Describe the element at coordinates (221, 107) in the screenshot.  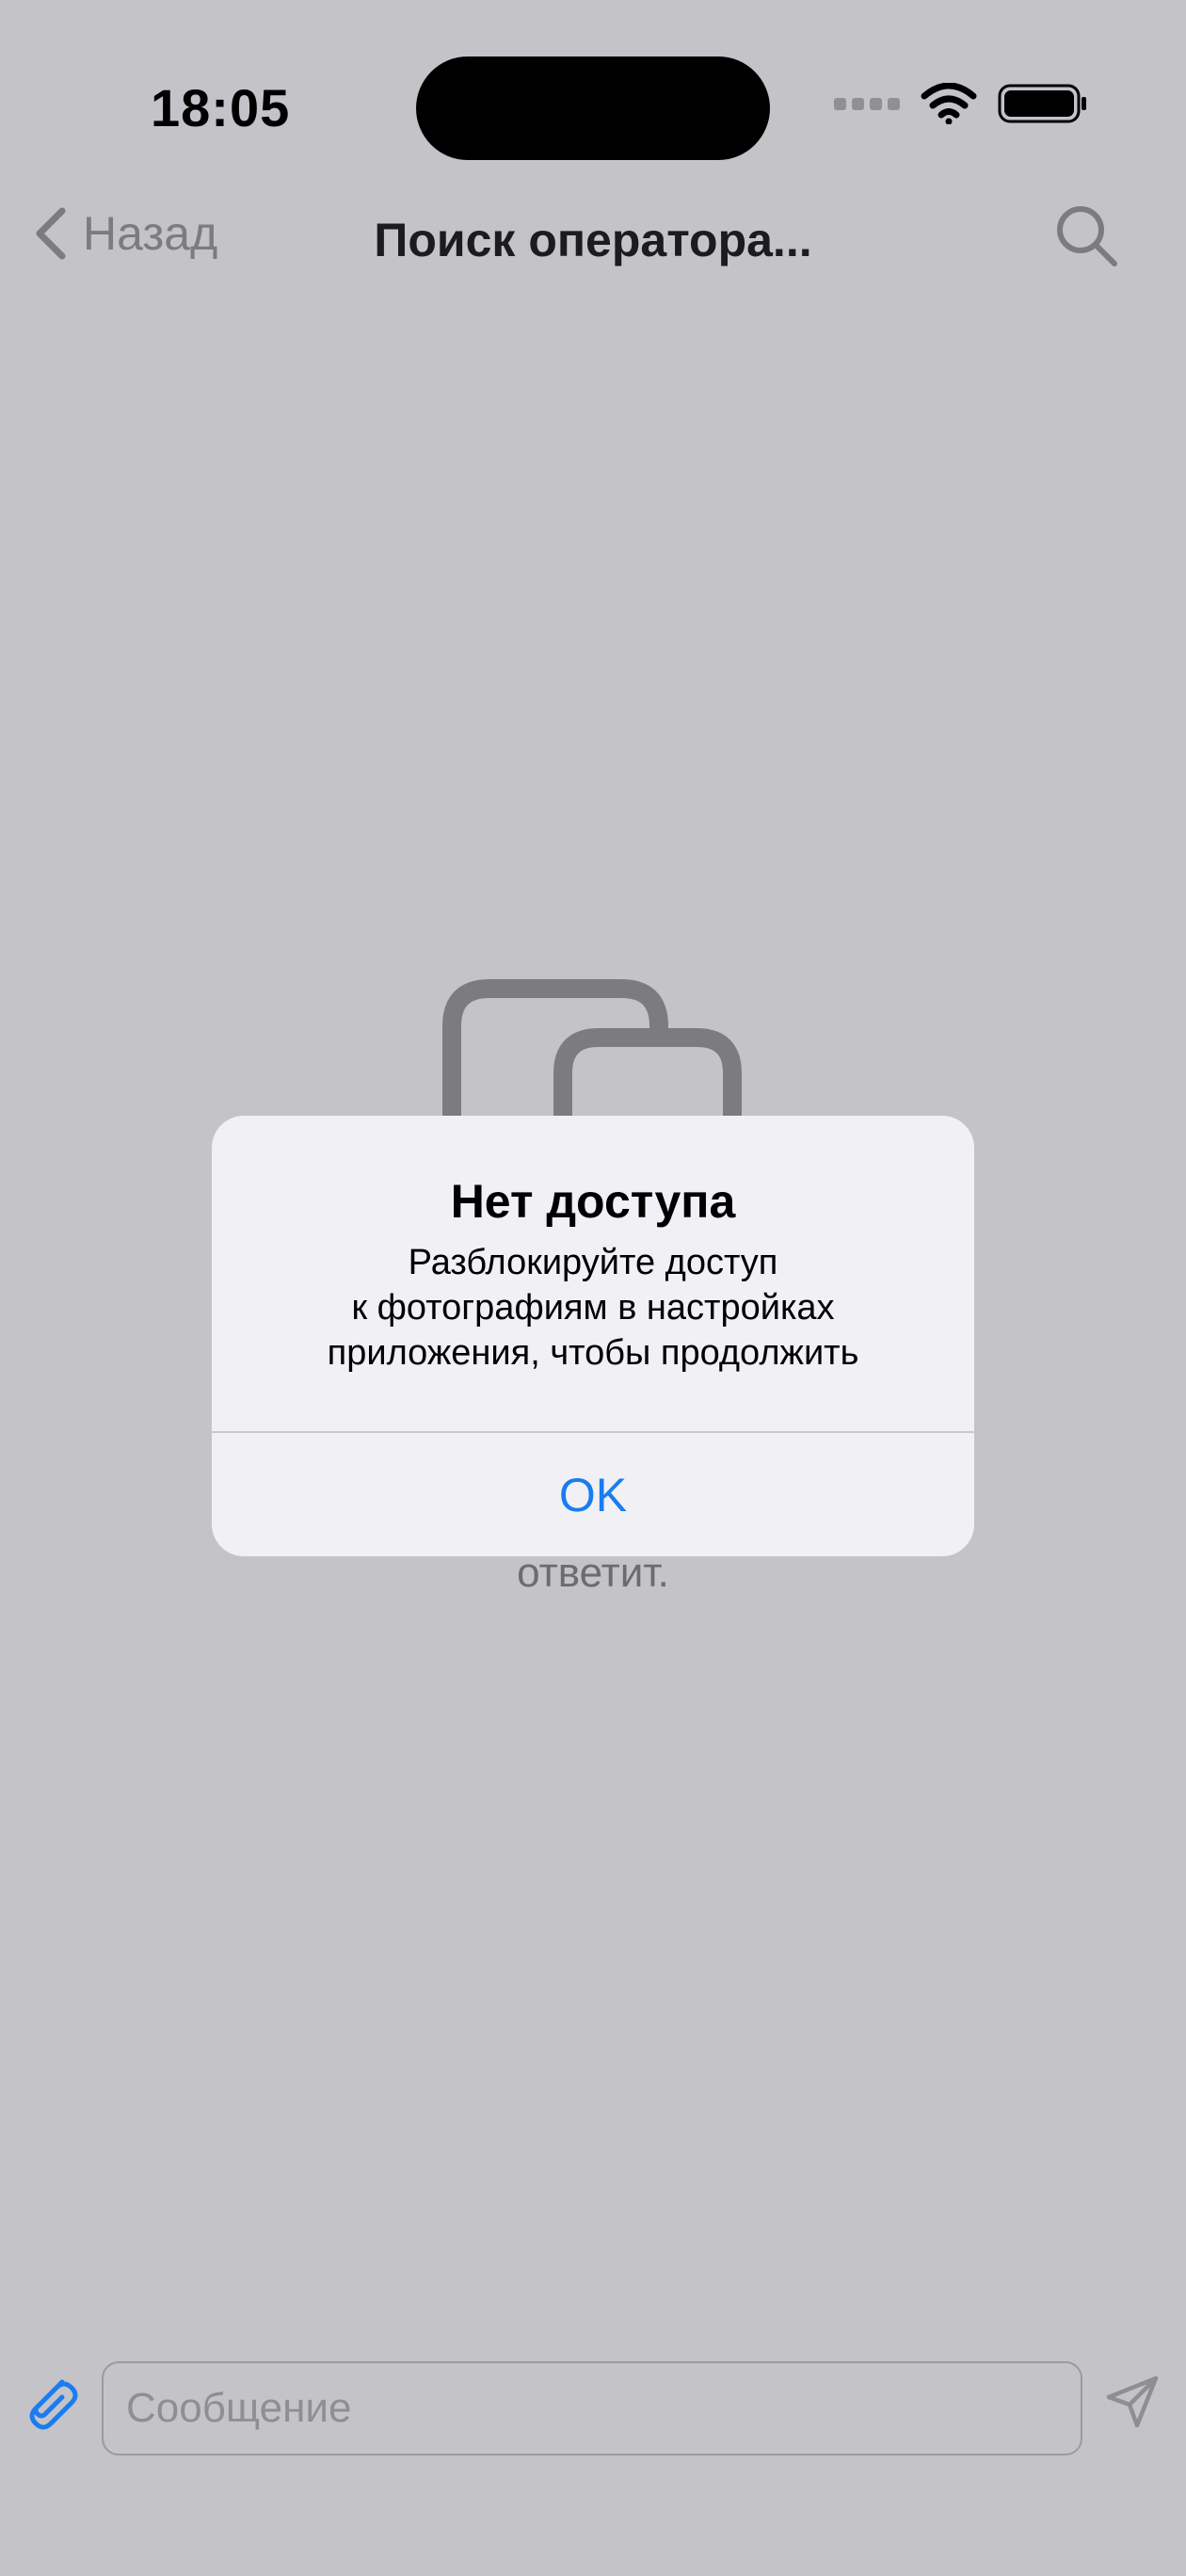
I see `status-time: 18:05` at that location.